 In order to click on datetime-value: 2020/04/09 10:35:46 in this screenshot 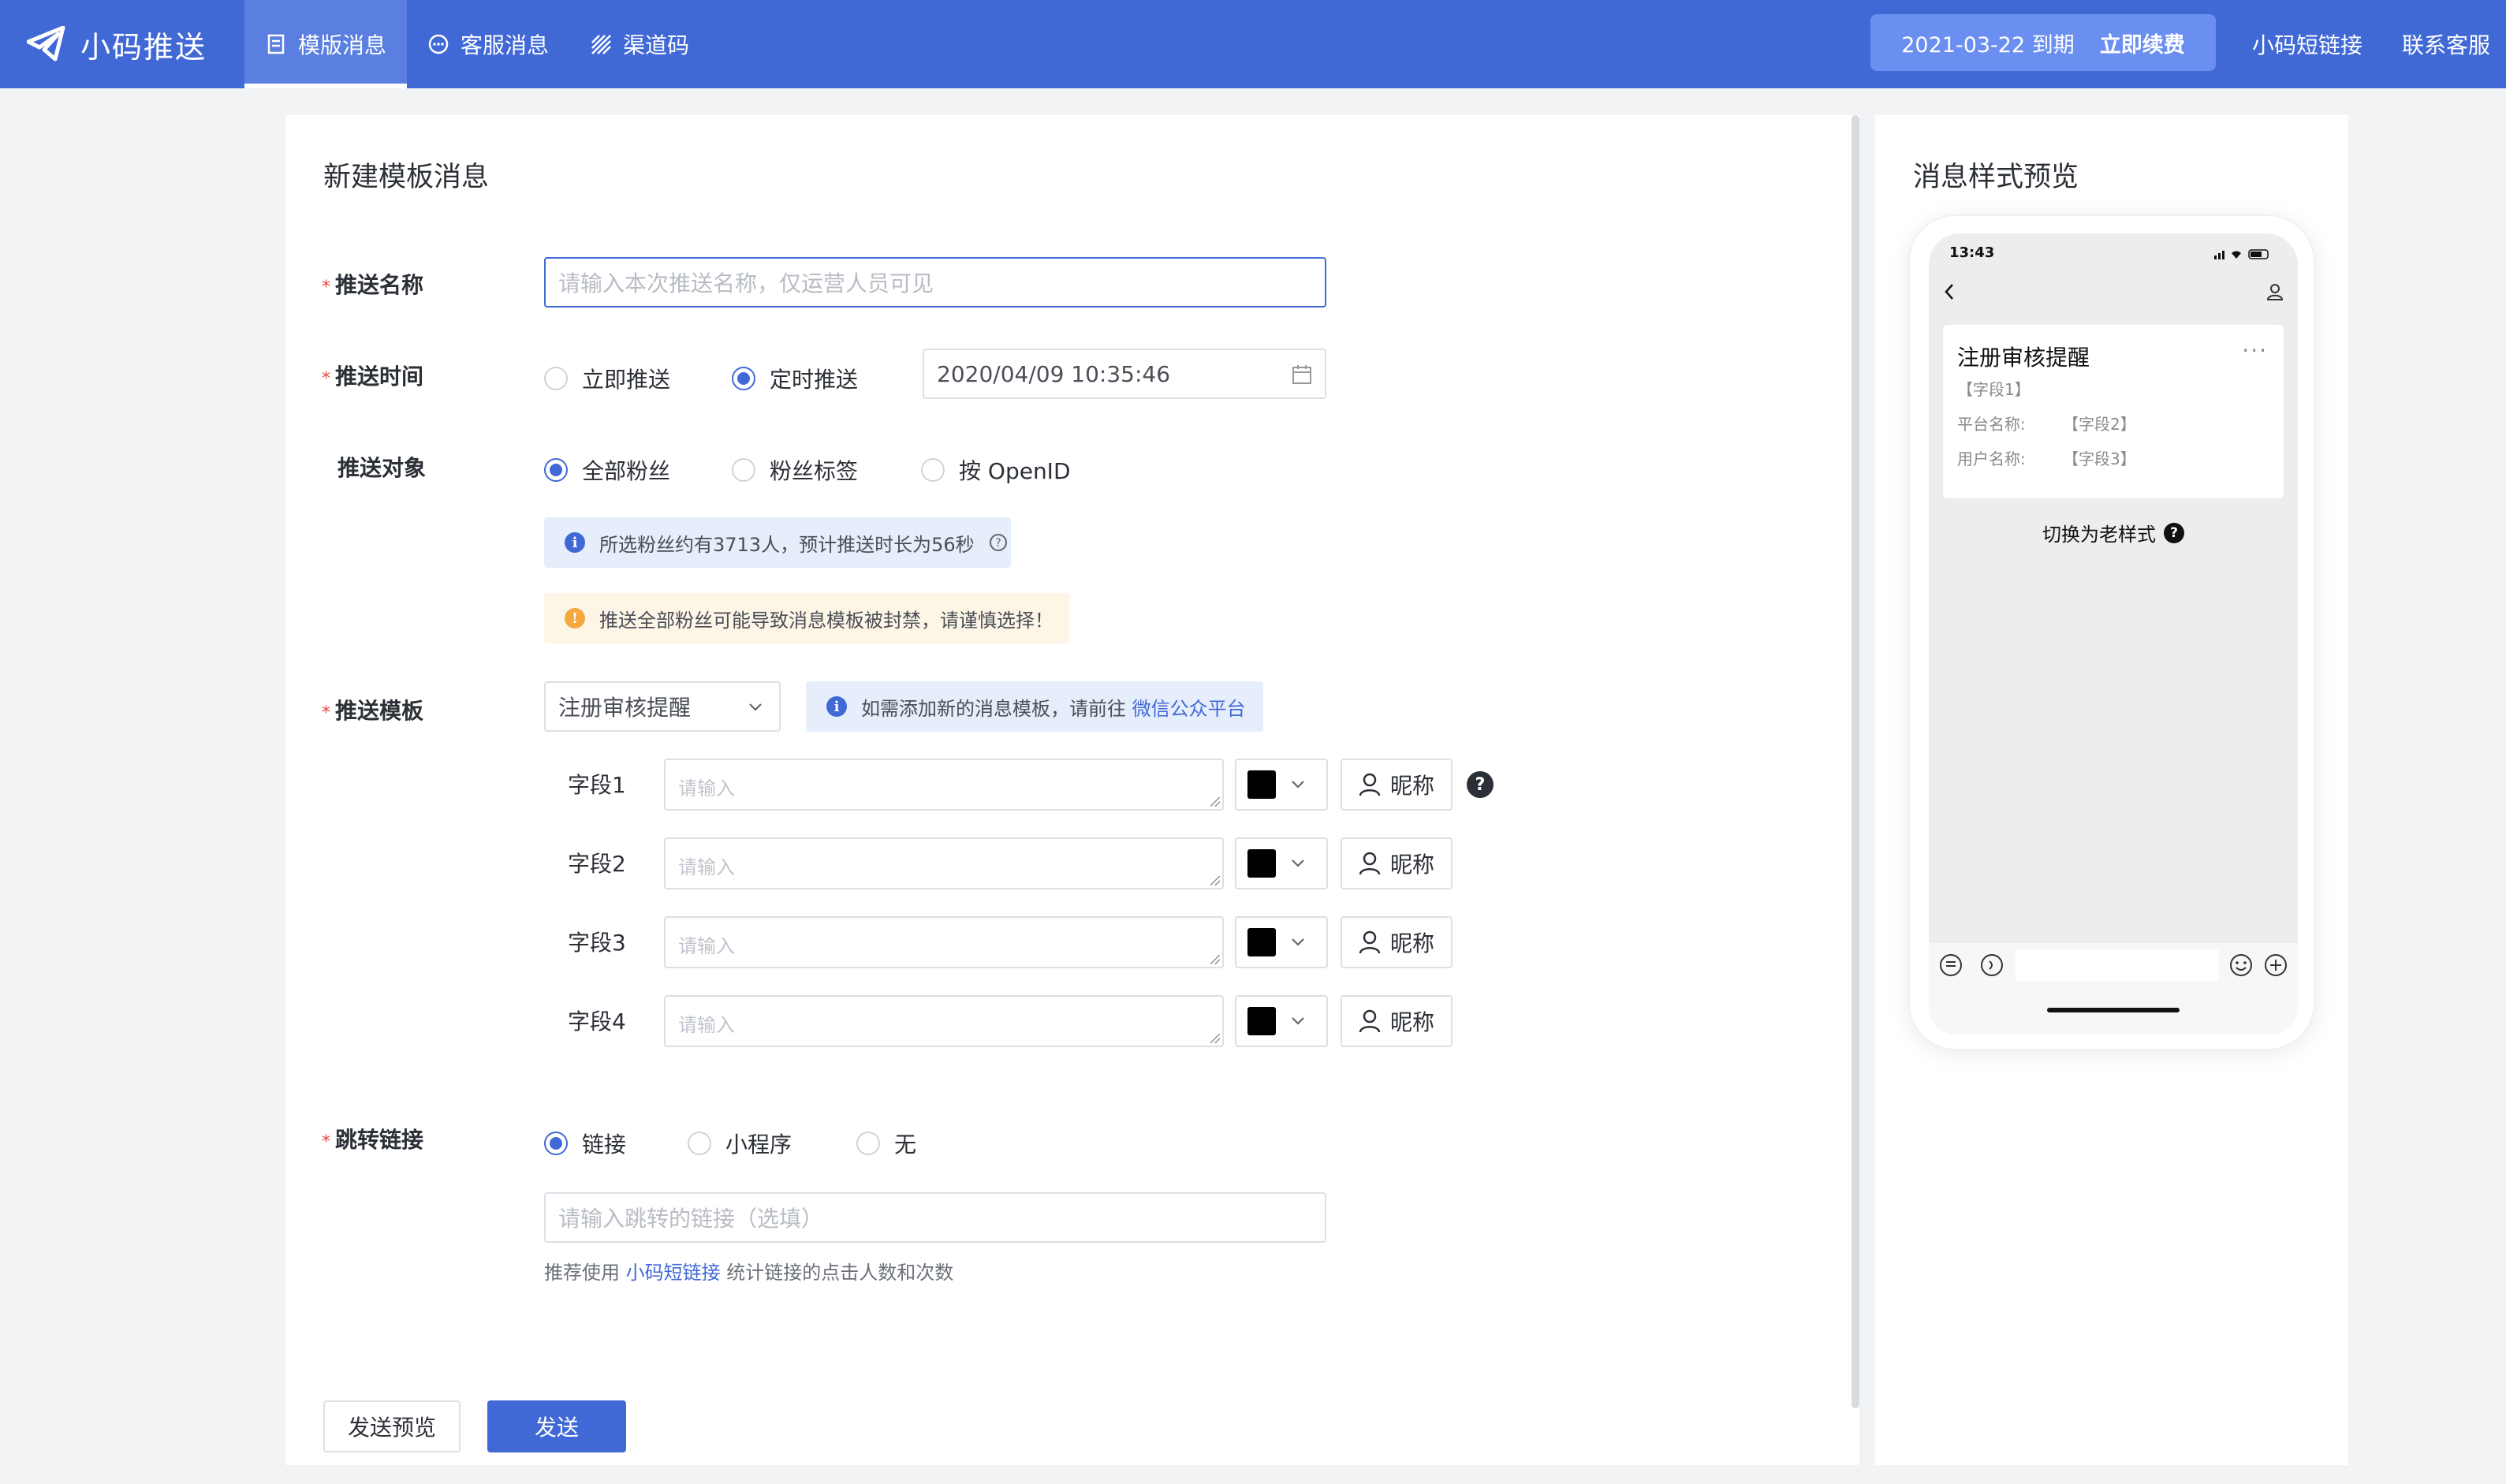, I will do `click(1054, 373)`.